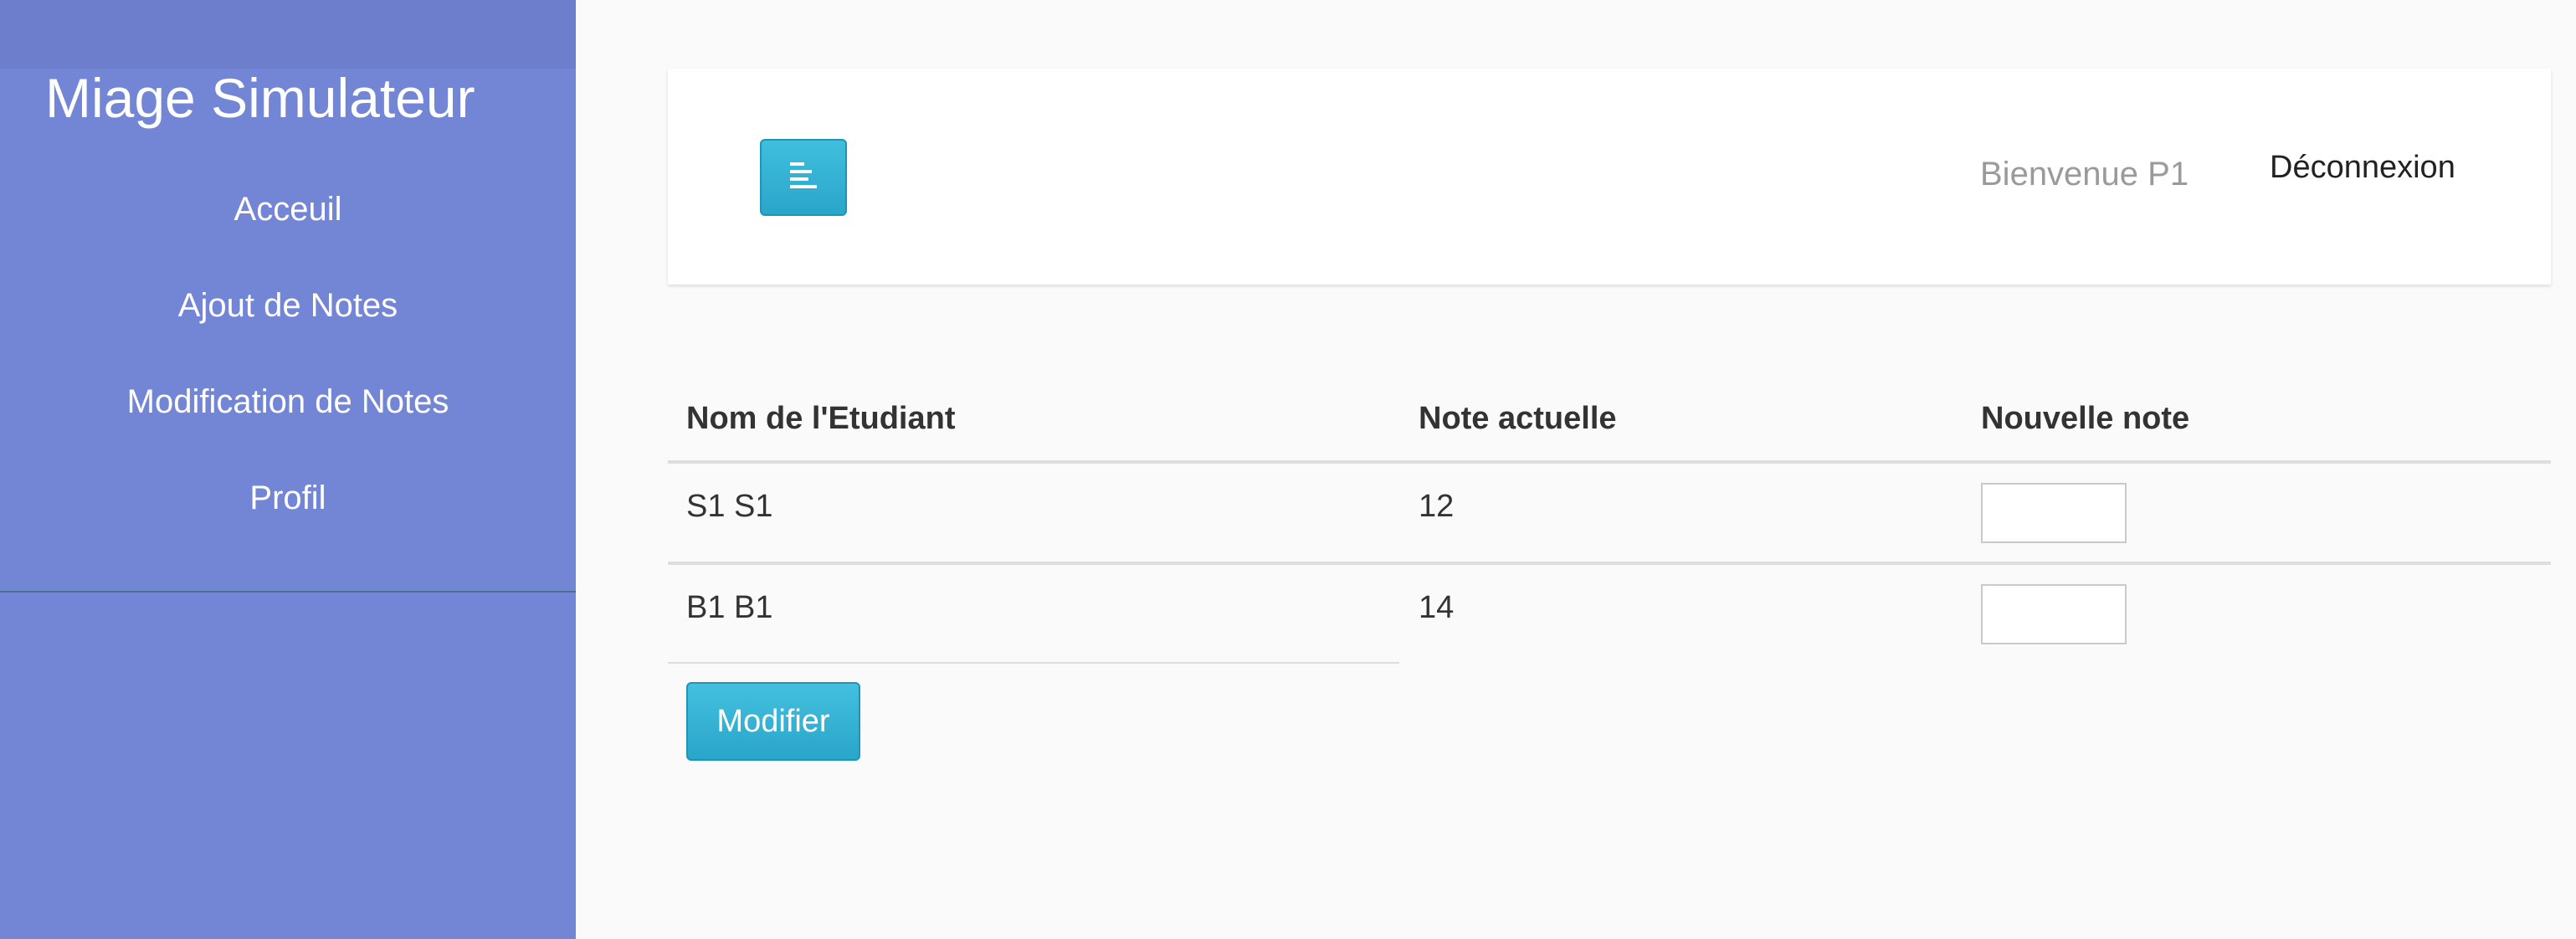  Describe the element at coordinates (2054, 614) in the screenshot. I see `row-2-new-note-input` at that location.